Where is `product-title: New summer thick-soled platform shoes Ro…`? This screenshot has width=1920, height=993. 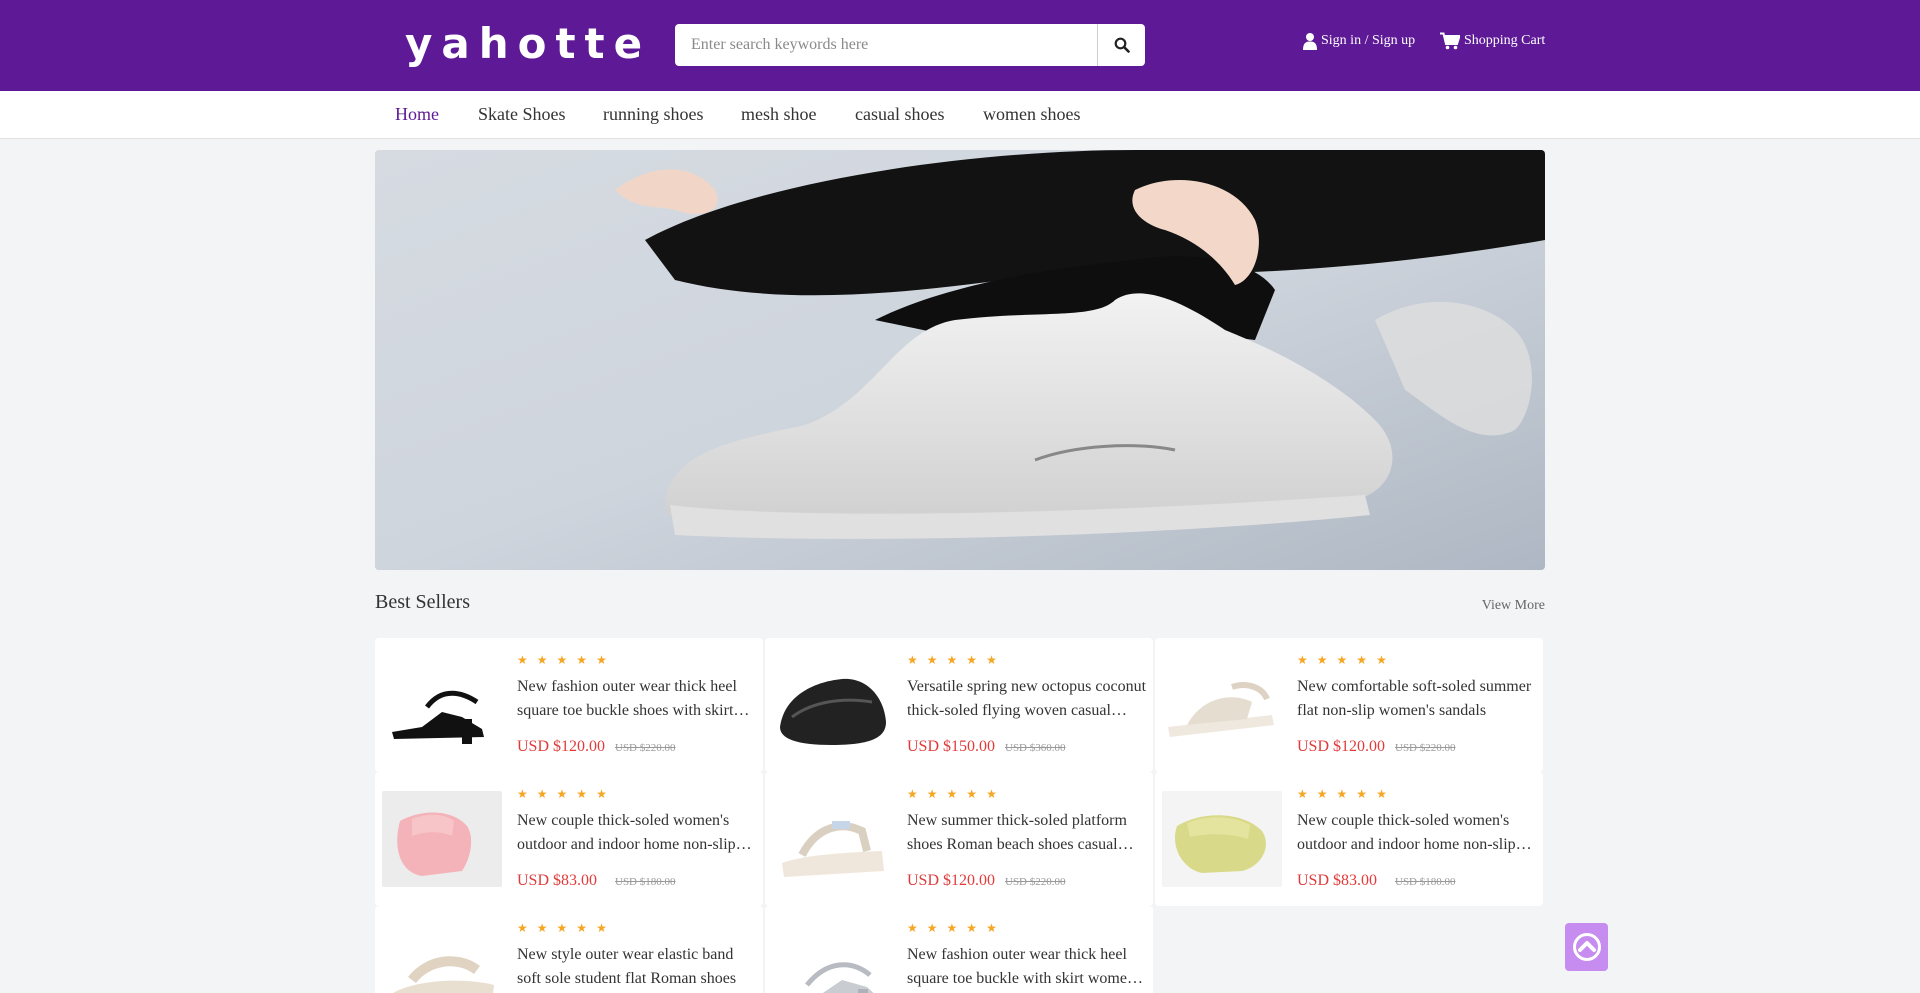 product-title: New summer thick-soled platform shoes Ro… is located at coordinates (1027, 833).